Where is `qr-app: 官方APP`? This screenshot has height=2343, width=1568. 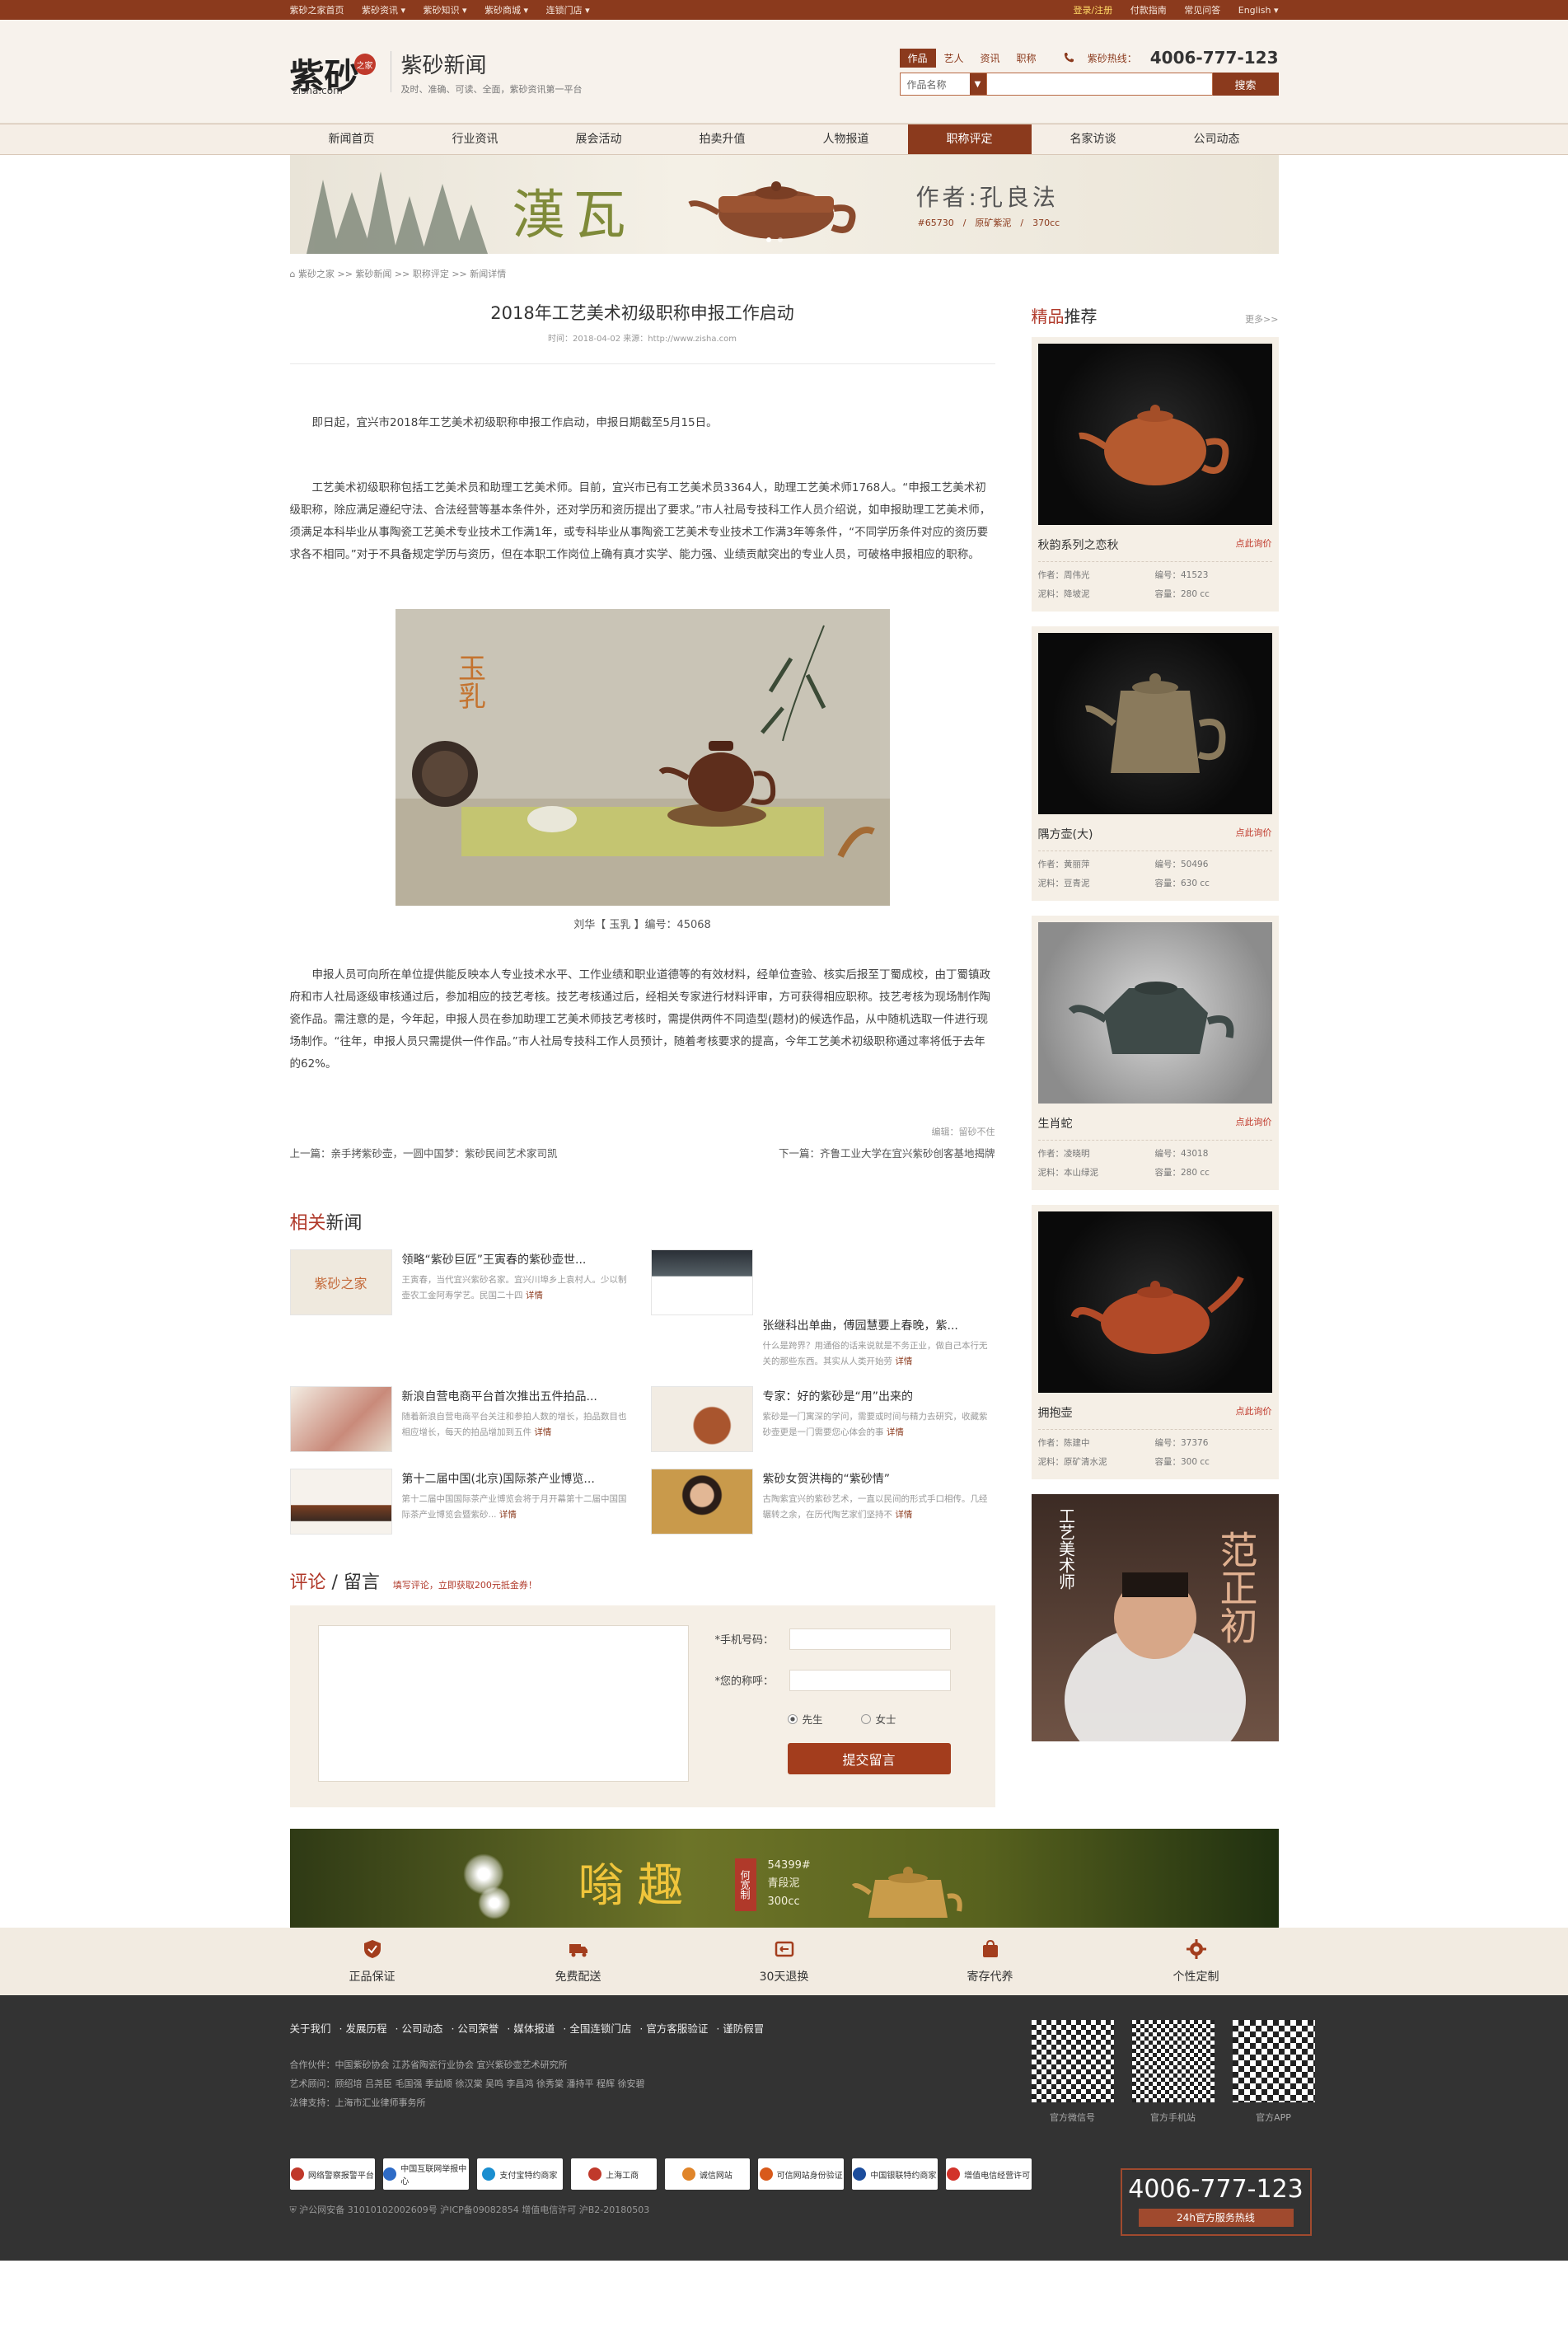 qr-app: 官方APP is located at coordinates (1273, 2071).